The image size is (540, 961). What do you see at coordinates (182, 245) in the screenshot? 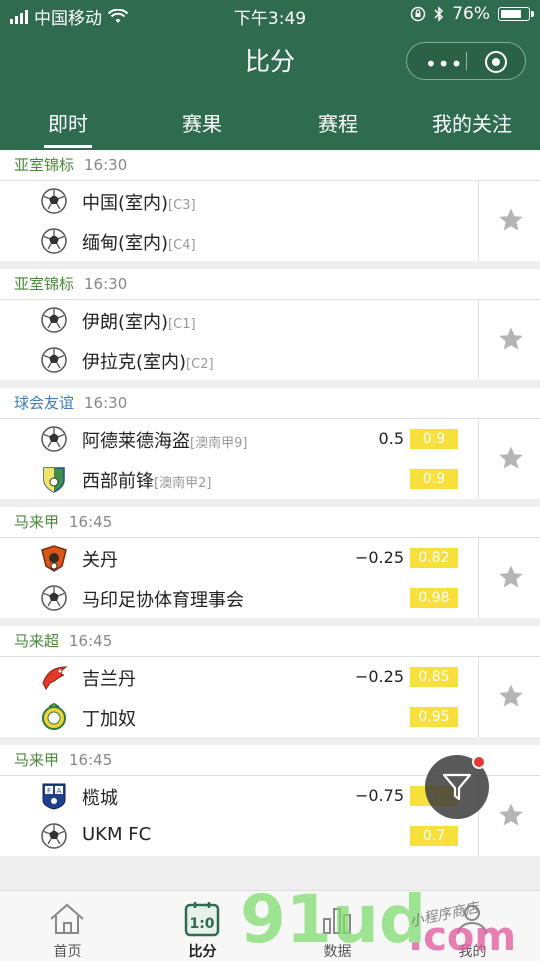
I see `away-team-rank: [C4]` at bounding box center [182, 245].